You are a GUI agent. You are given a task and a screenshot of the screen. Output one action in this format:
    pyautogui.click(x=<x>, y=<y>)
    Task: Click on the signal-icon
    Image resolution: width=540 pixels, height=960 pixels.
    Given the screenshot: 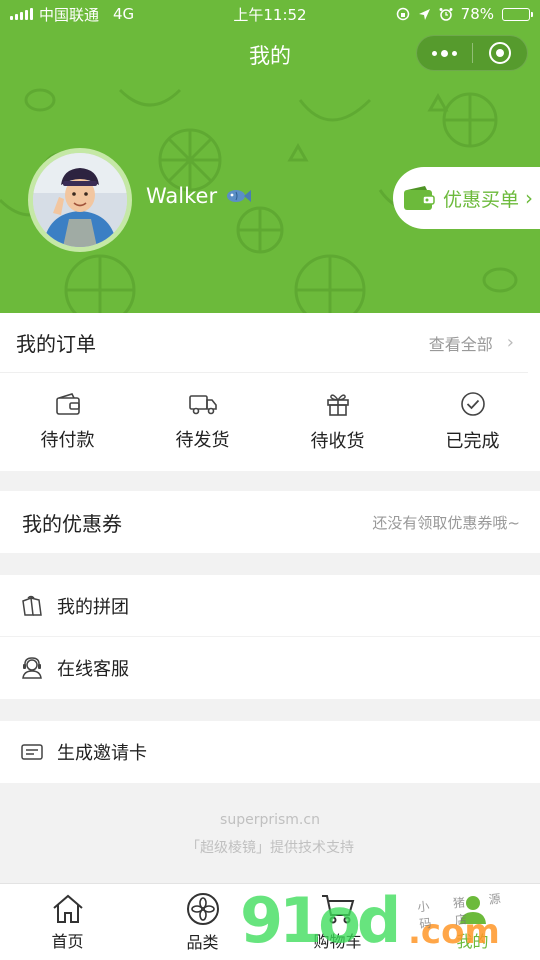 What is the action you would take?
    pyautogui.click(x=21, y=14)
    